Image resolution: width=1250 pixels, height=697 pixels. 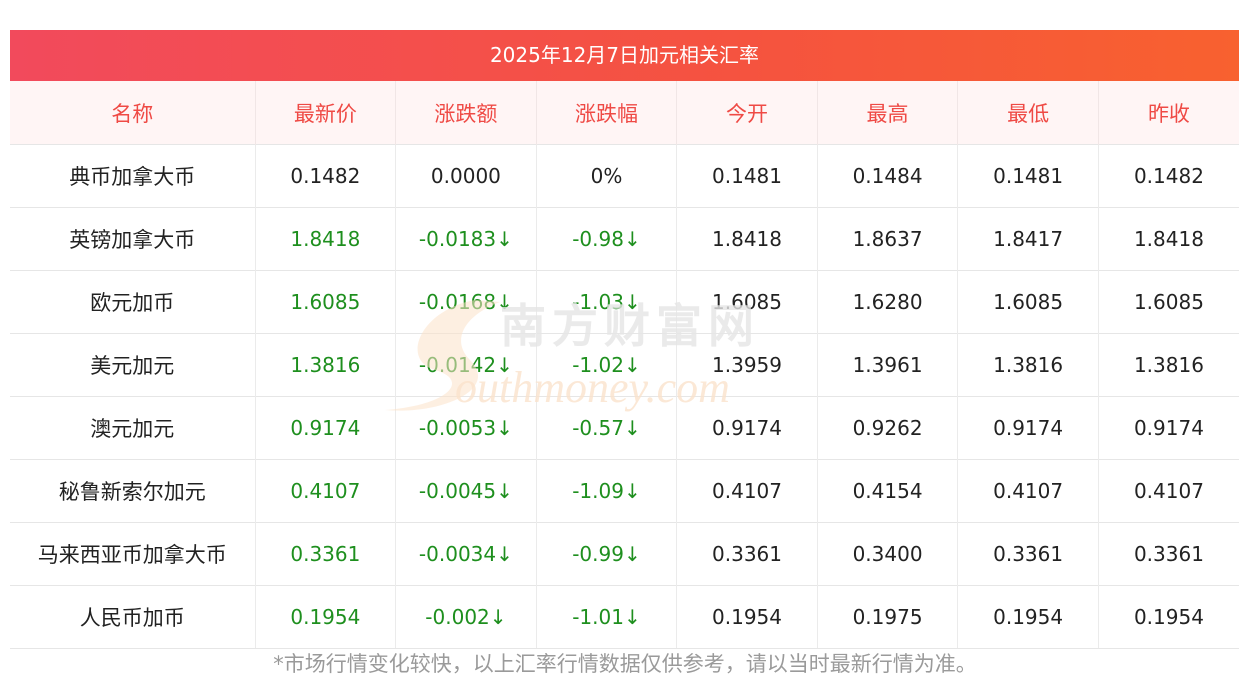 What do you see at coordinates (888, 428) in the screenshot?
I see `cell-high: 0.9262` at bounding box center [888, 428].